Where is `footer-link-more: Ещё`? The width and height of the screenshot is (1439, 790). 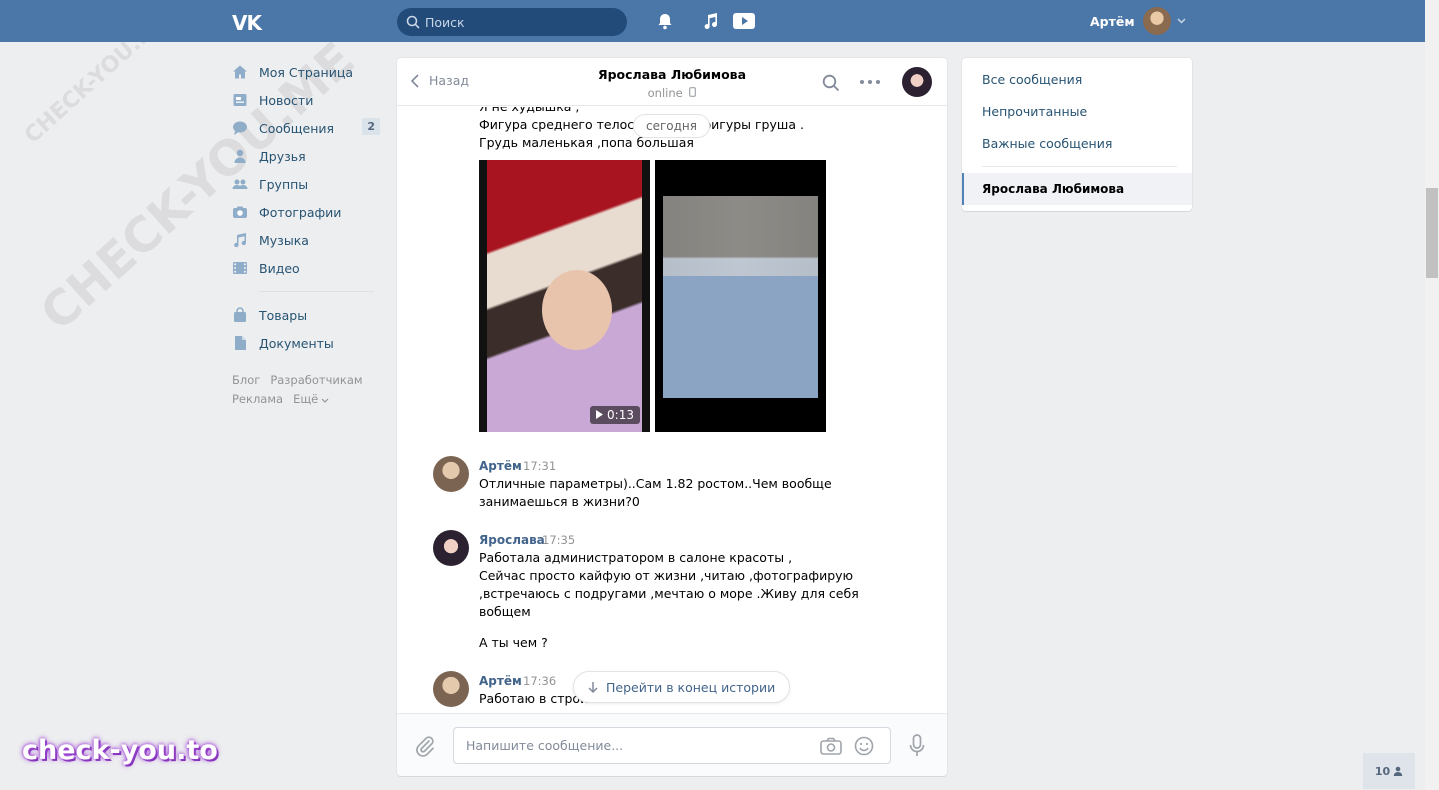 footer-link-more: Ещё is located at coordinates (311, 399).